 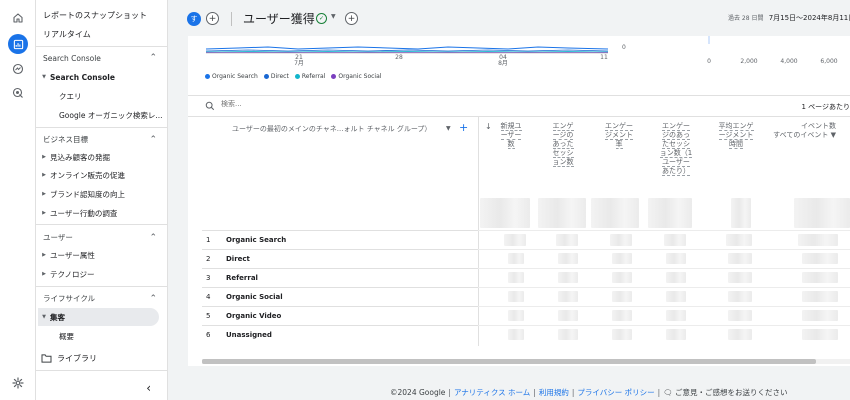 I want to click on section-header-search-console: Search Console ⌃, so click(x=100, y=58).